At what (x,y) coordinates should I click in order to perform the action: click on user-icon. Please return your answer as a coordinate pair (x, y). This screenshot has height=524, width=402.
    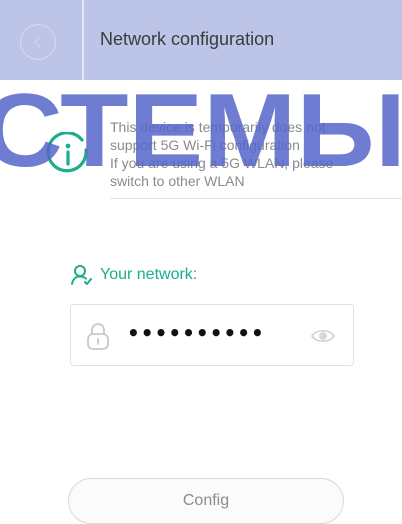
    Looking at the image, I should click on (81, 275).